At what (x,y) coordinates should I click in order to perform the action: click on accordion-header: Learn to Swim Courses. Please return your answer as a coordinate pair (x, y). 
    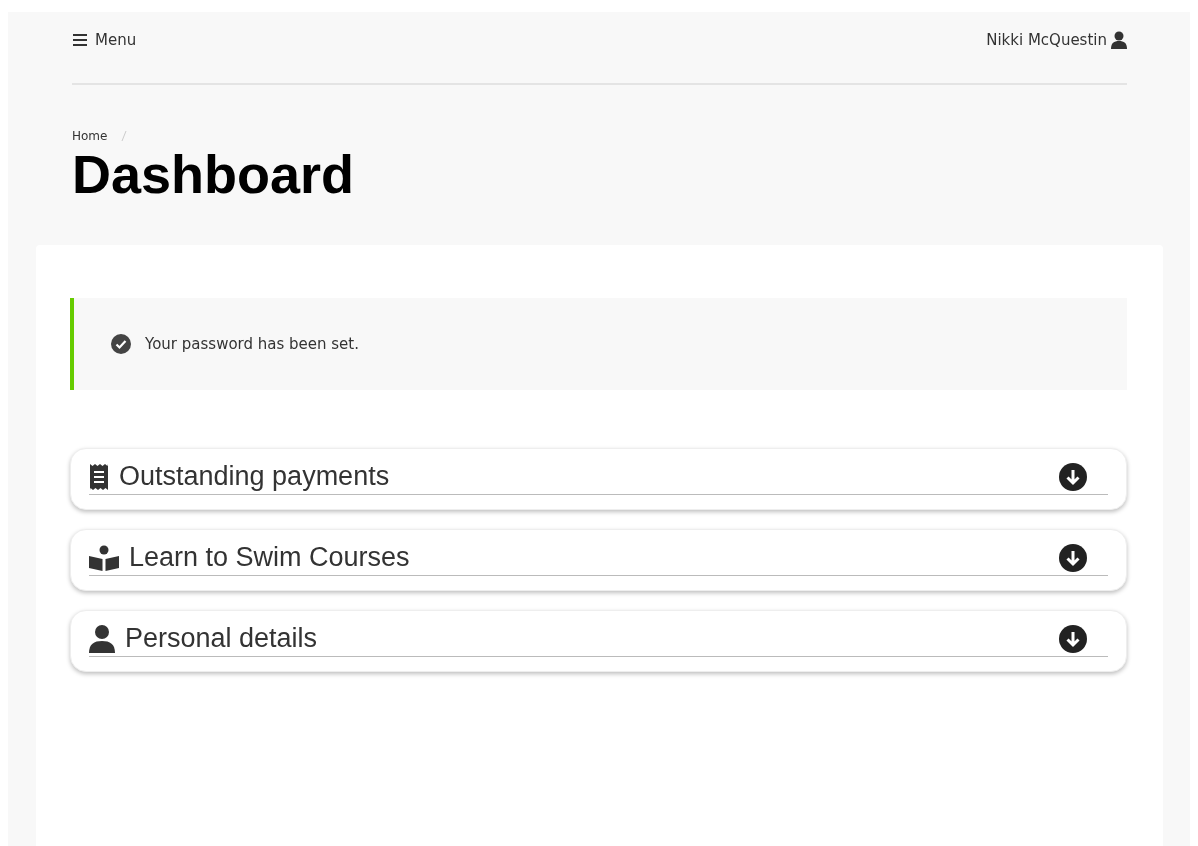
    Looking at the image, I should click on (598, 560).